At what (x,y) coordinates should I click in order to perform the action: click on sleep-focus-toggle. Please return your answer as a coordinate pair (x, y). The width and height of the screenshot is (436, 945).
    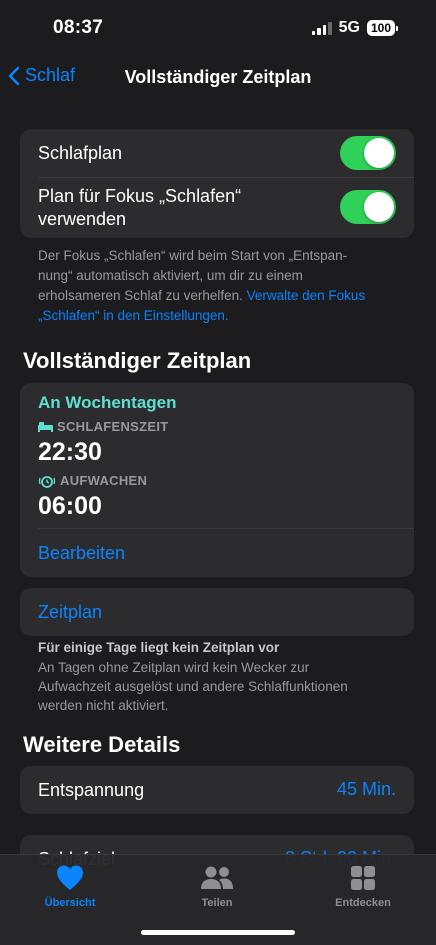
    Looking at the image, I should click on (368, 207).